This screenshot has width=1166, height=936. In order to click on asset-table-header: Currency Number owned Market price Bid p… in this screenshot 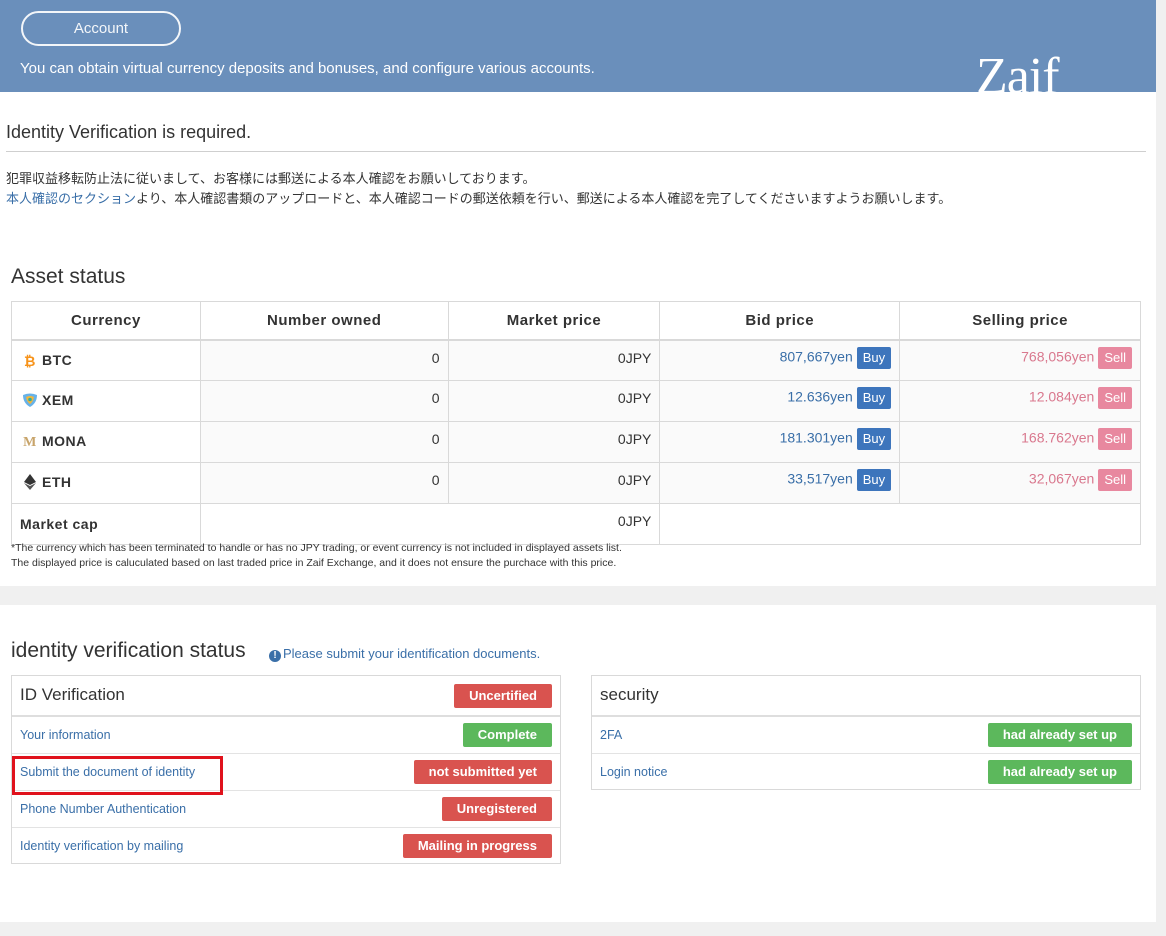, I will do `click(576, 321)`.